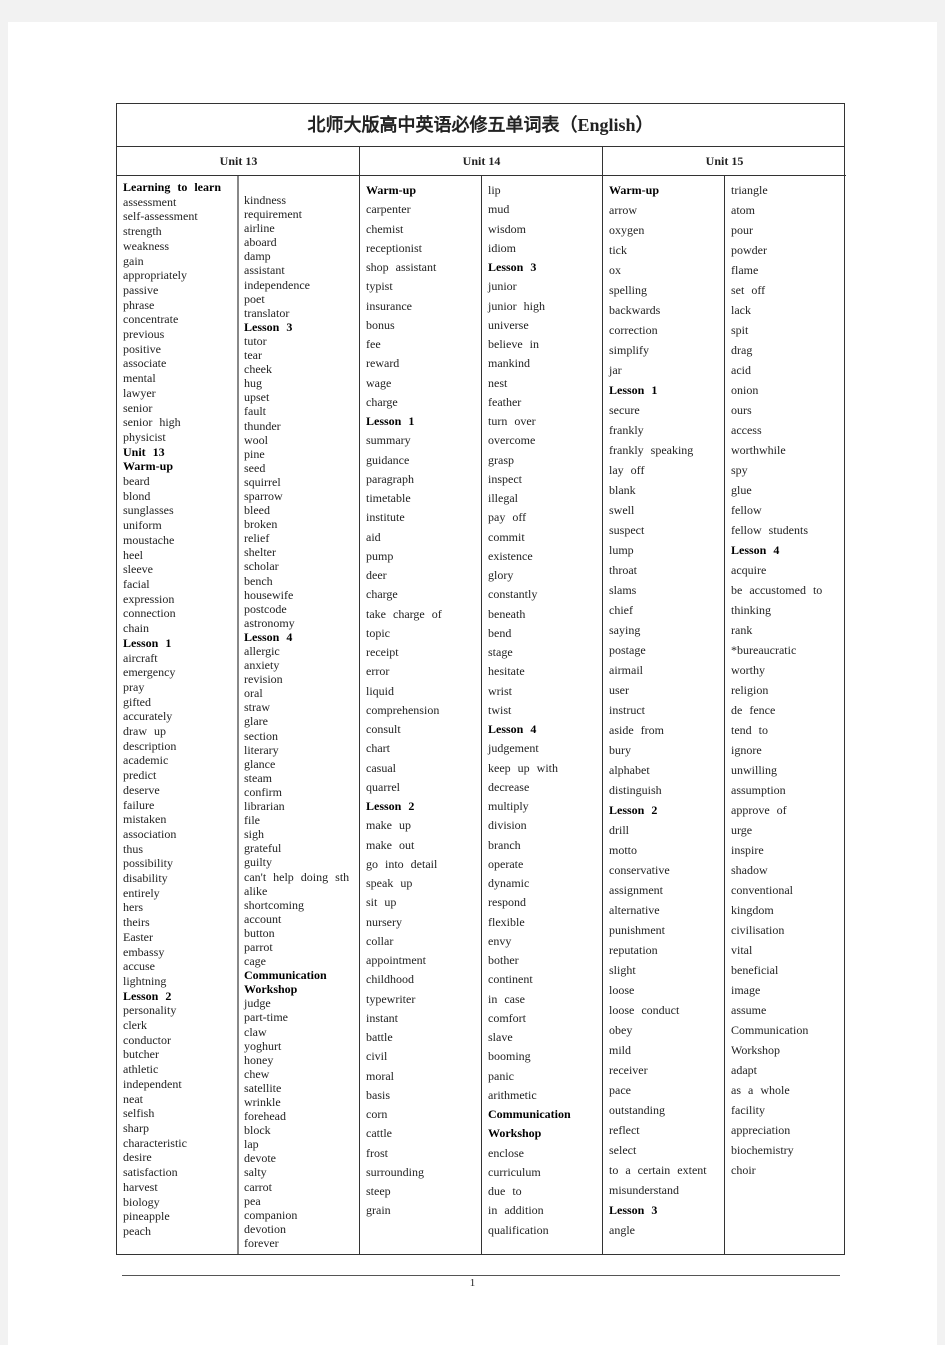 This screenshot has height=1345, width=945. What do you see at coordinates (257, 1003) in the screenshot?
I see `vocabulary-word: judge` at bounding box center [257, 1003].